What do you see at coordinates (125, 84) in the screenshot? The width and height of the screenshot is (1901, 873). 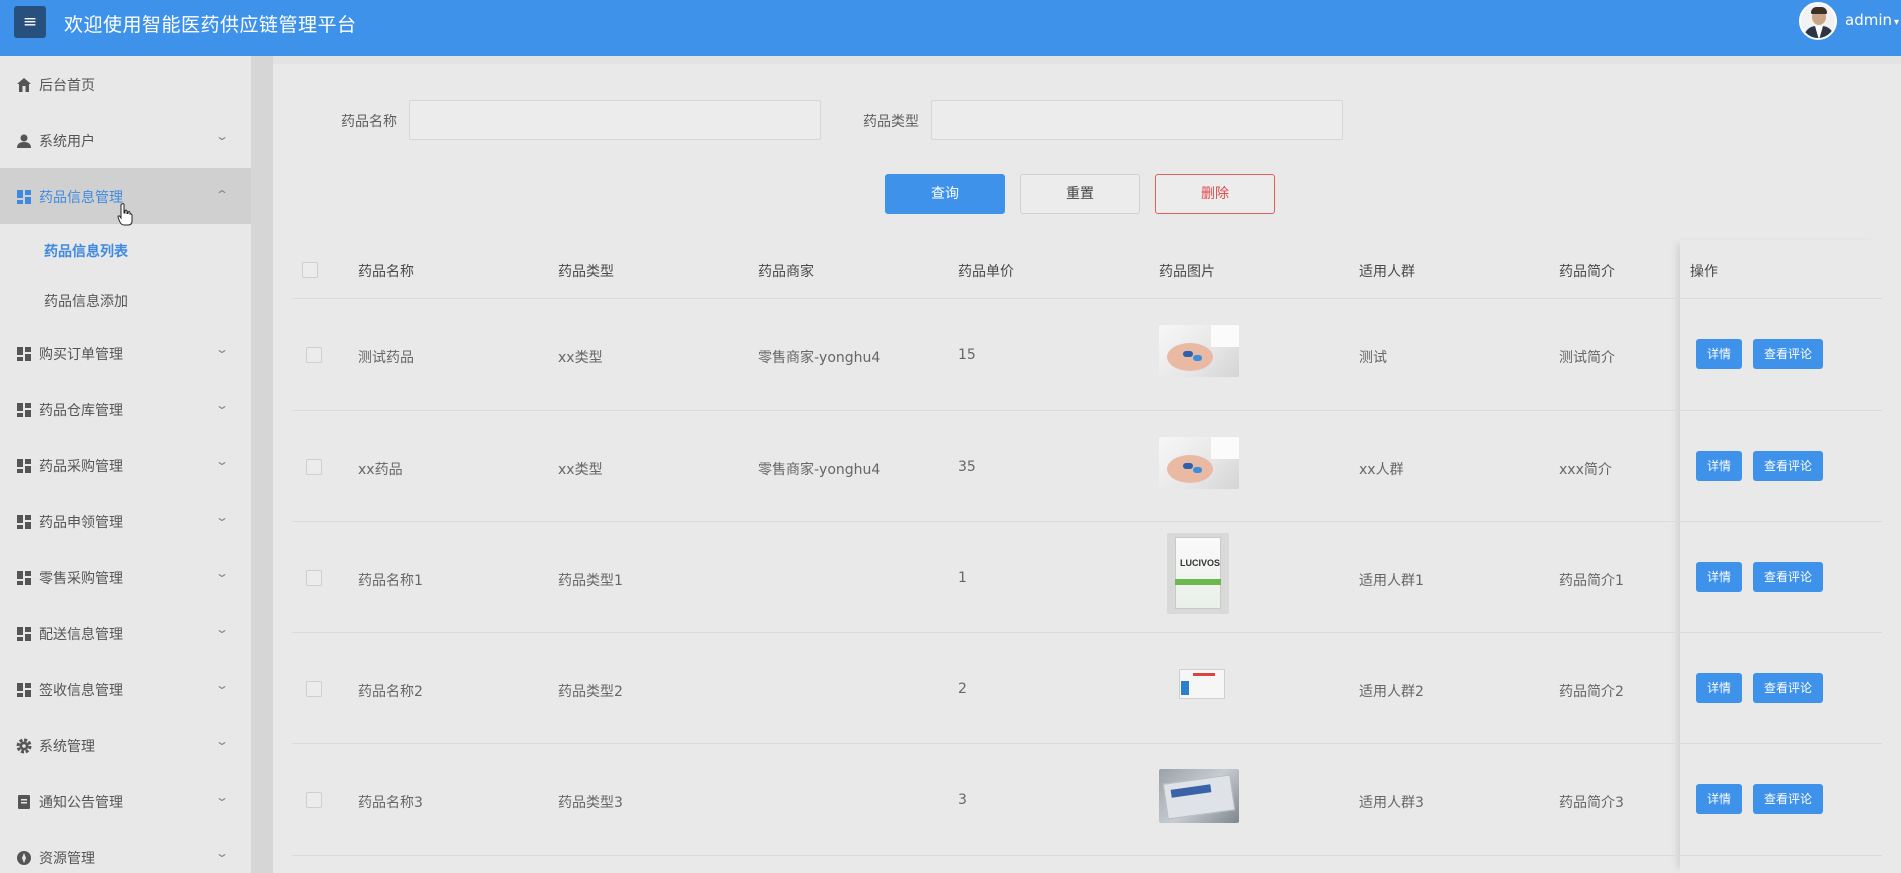 I see `sidebar-item-home: 后台首页` at bounding box center [125, 84].